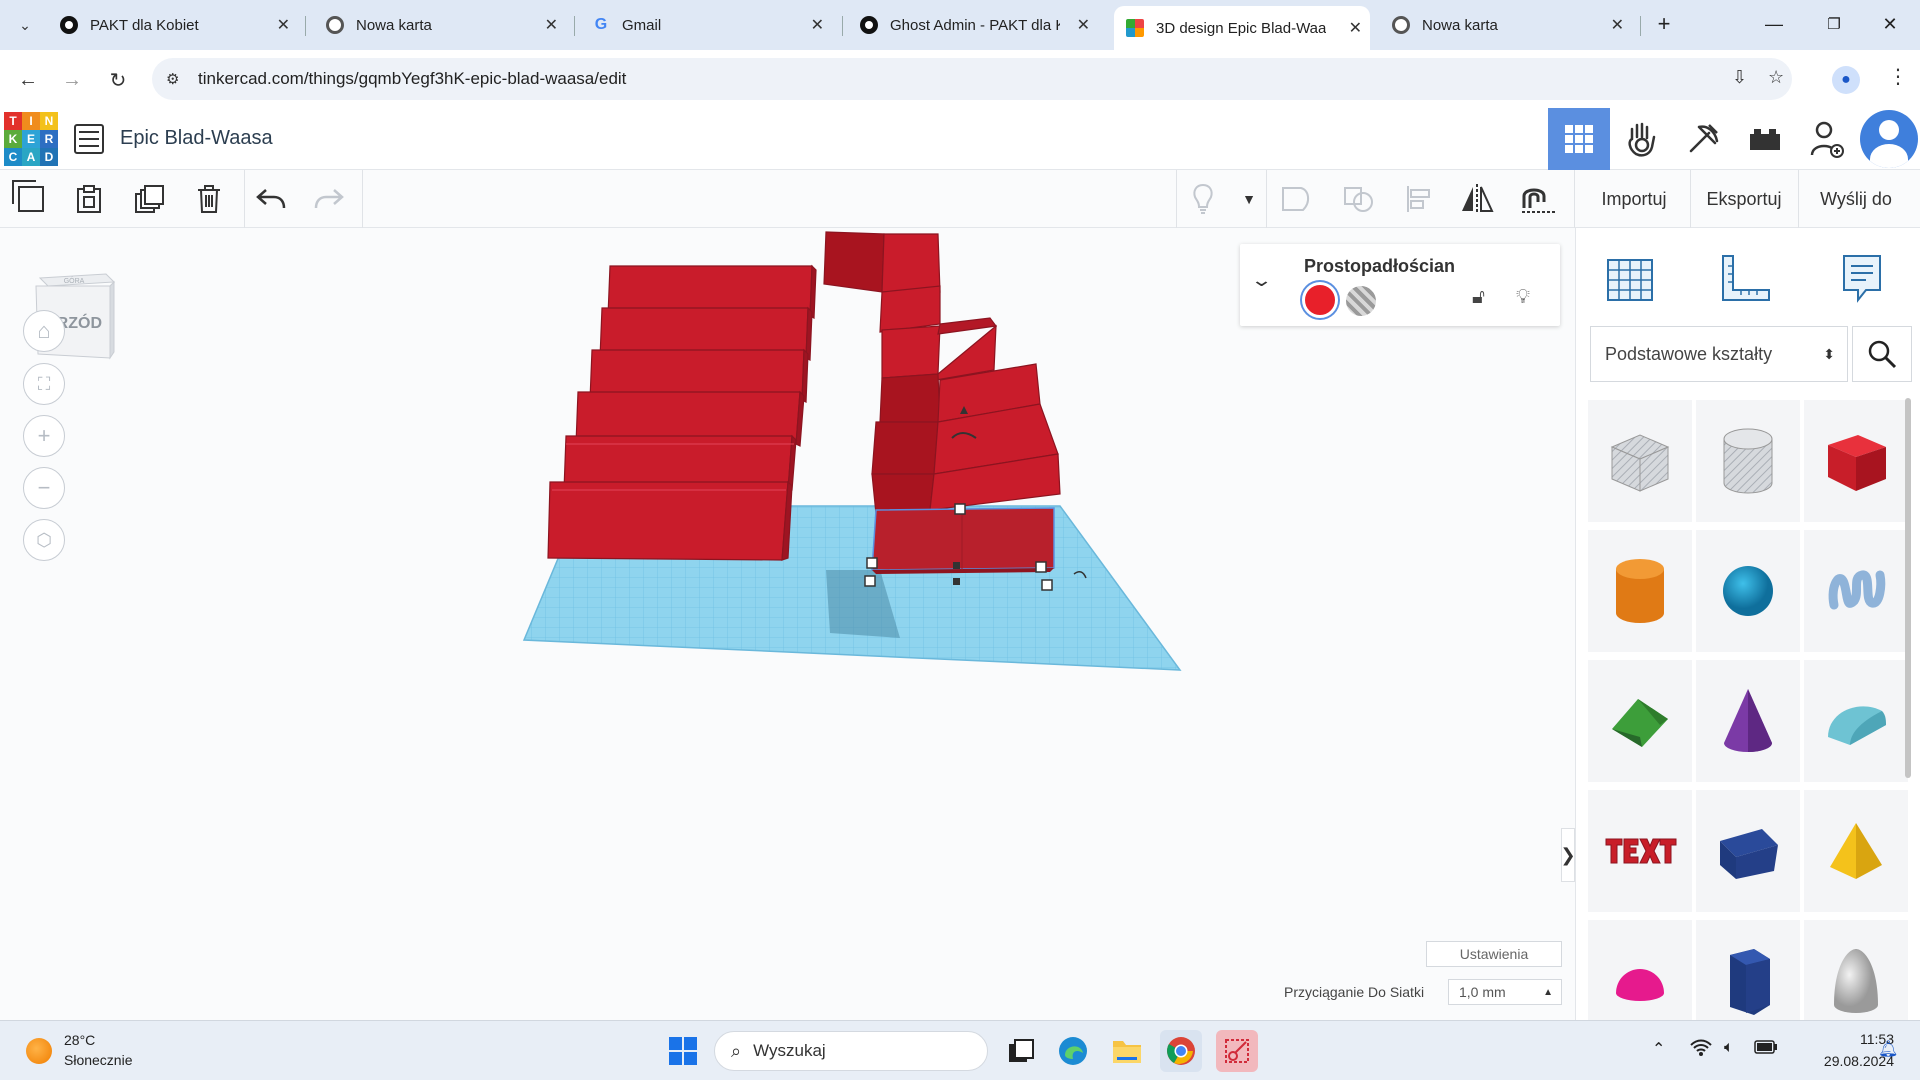 This screenshot has width=1920, height=1080. I want to click on profile-icon: ●, so click(1846, 80).